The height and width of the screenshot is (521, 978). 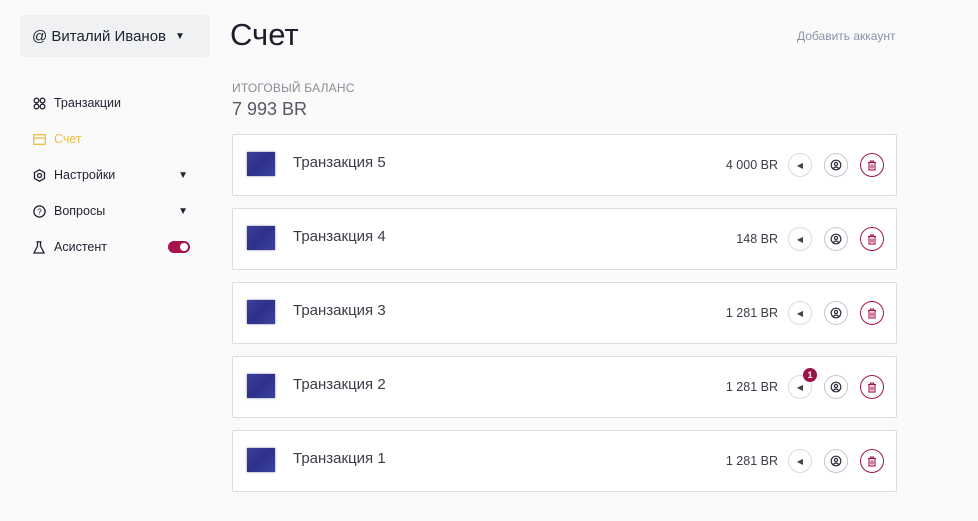 I want to click on user-menu: @ Виталий Иванов ▼, so click(x=115, y=36).